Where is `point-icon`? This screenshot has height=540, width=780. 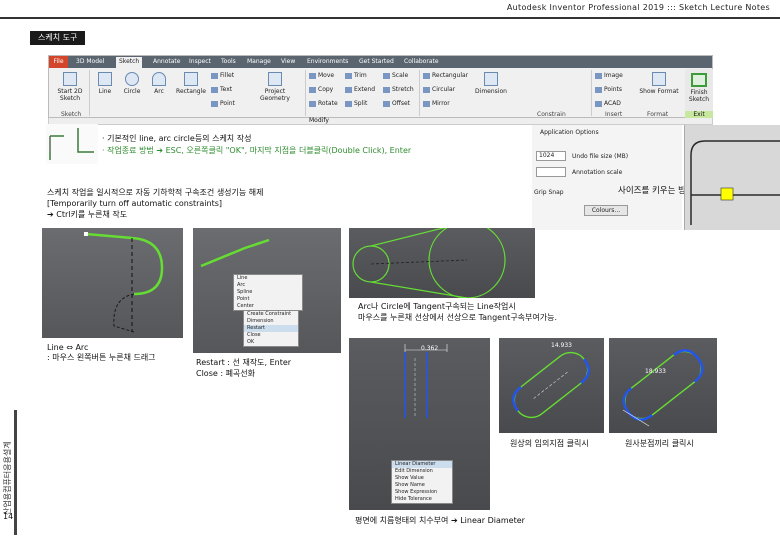 point-icon is located at coordinates (214, 103).